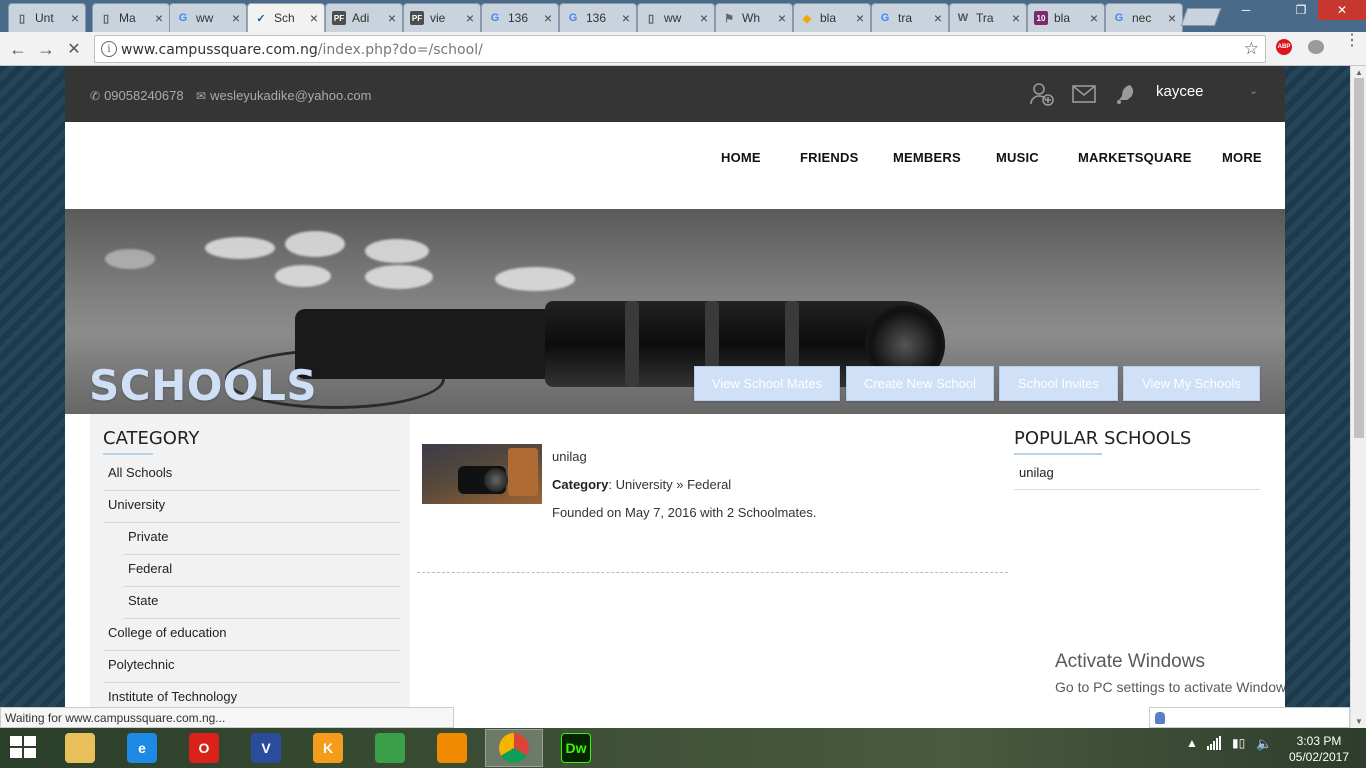 This screenshot has height=768, width=1366. Describe the element at coordinates (1359, 721) in the screenshot. I see `scroll-down-icon: ▼` at that location.